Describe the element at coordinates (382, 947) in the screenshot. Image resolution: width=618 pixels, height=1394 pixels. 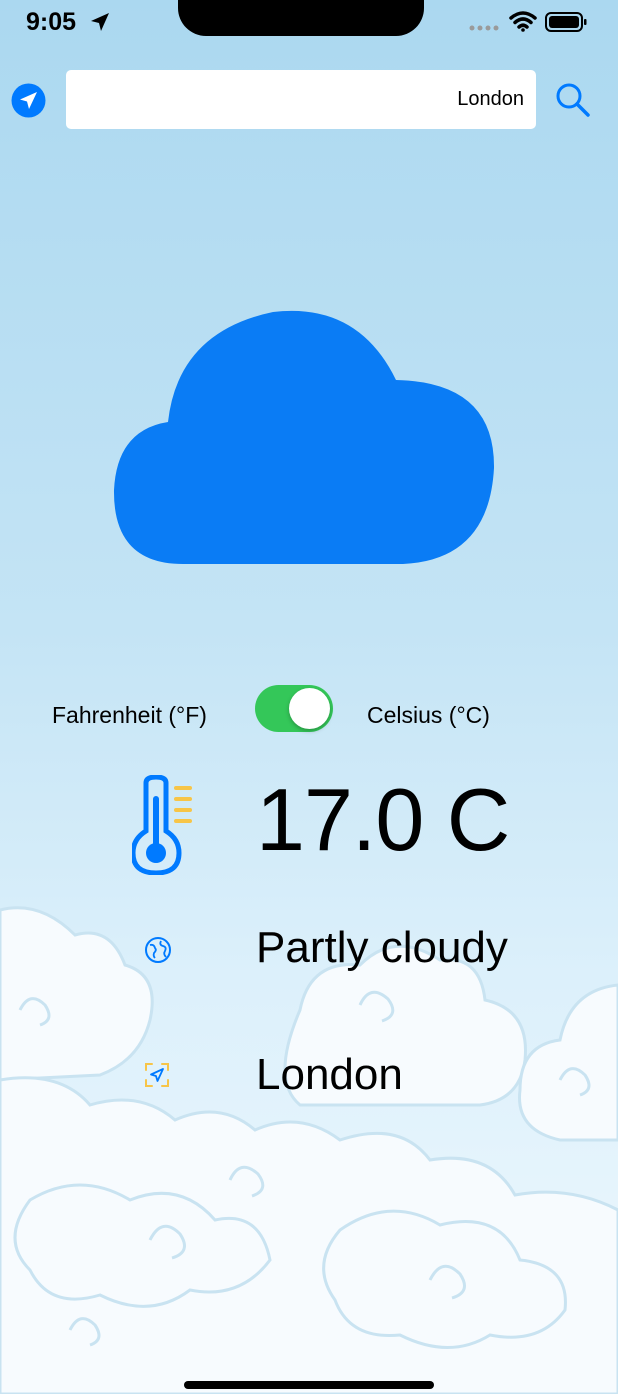
I see `weather-condition: Partly cloudy` at that location.